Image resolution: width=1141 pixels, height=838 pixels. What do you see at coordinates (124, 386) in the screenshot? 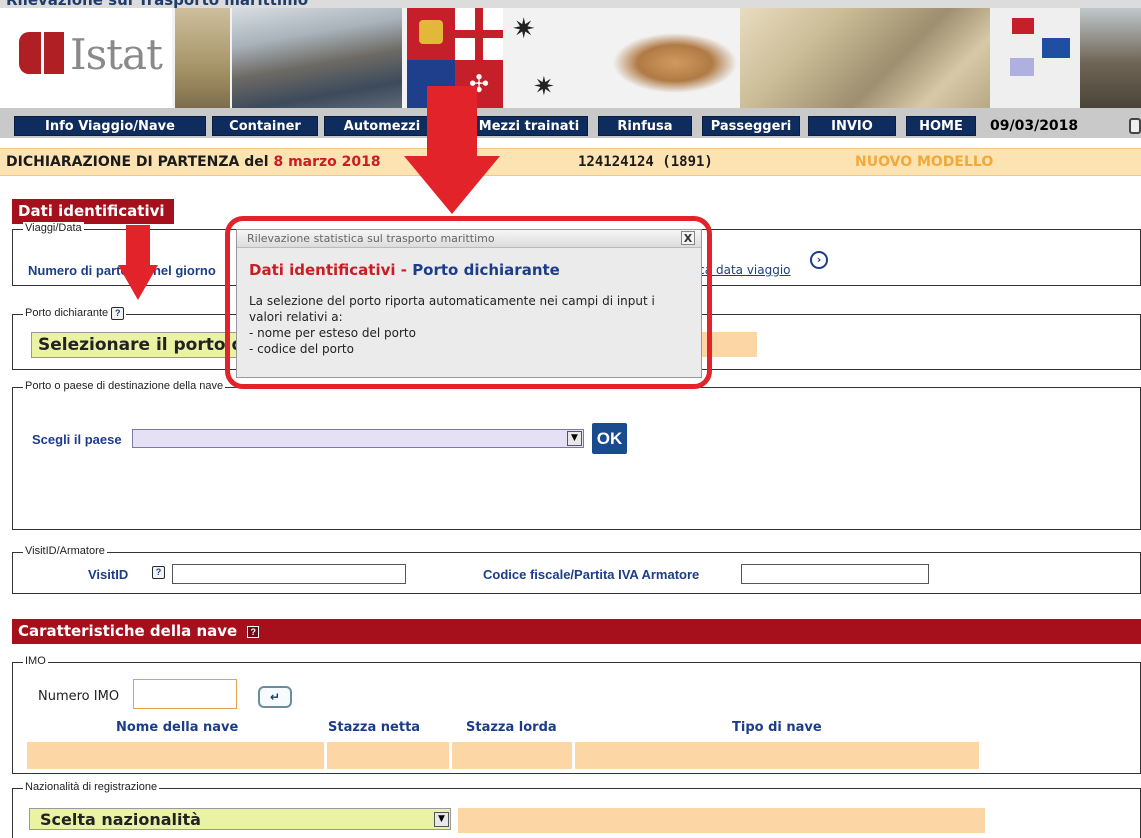
I see `legend-destinazione: Porto o paese di destinazione della nave` at bounding box center [124, 386].